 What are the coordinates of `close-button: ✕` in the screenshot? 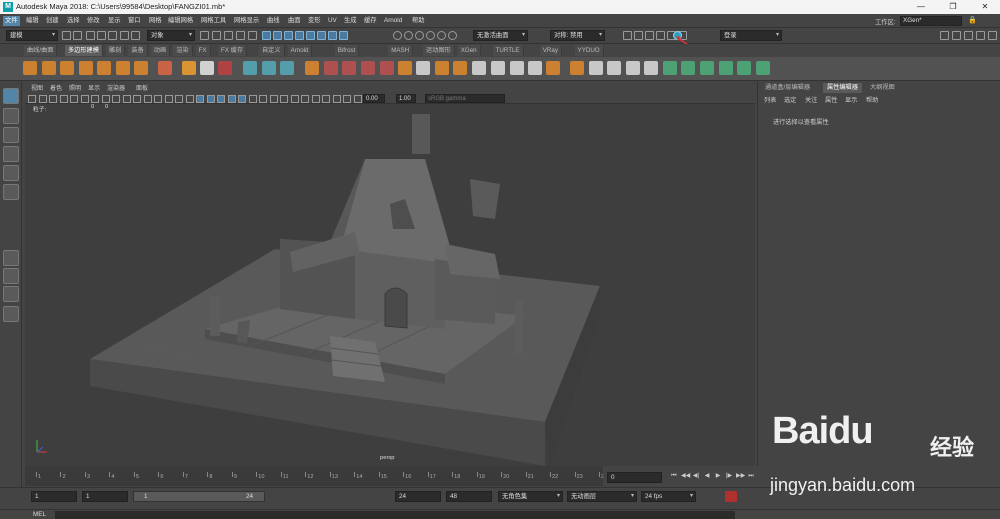 It's located at (985, 7).